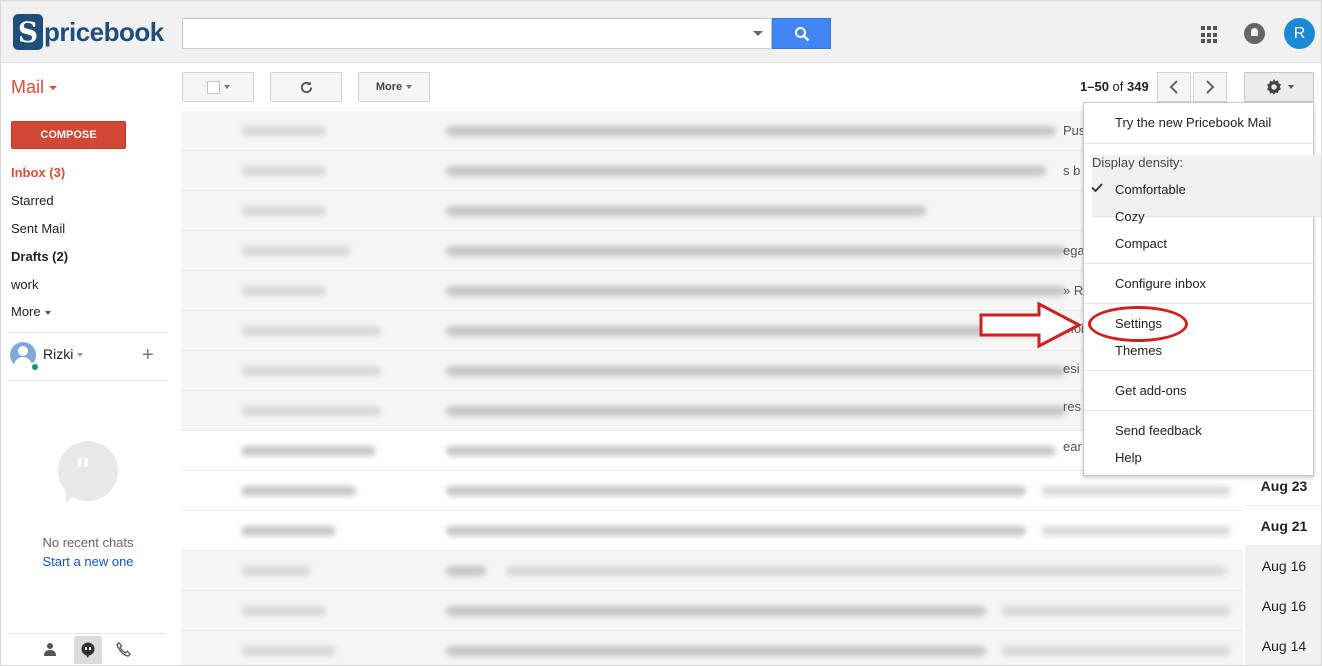 This screenshot has height=666, width=1322. I want to click on email-date: Aug 14, so click(1283, 645).